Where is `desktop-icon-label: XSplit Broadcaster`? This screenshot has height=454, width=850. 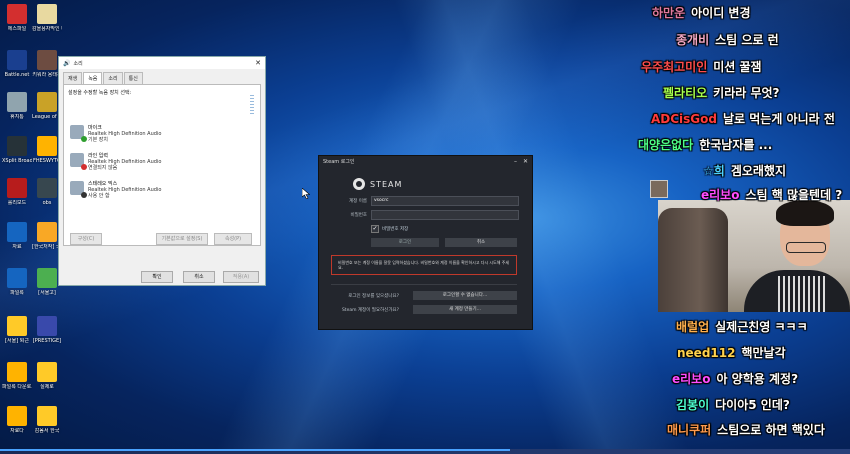 desktop-icon-label: XSplit Broadcaster is located at coordinates (17, 161).